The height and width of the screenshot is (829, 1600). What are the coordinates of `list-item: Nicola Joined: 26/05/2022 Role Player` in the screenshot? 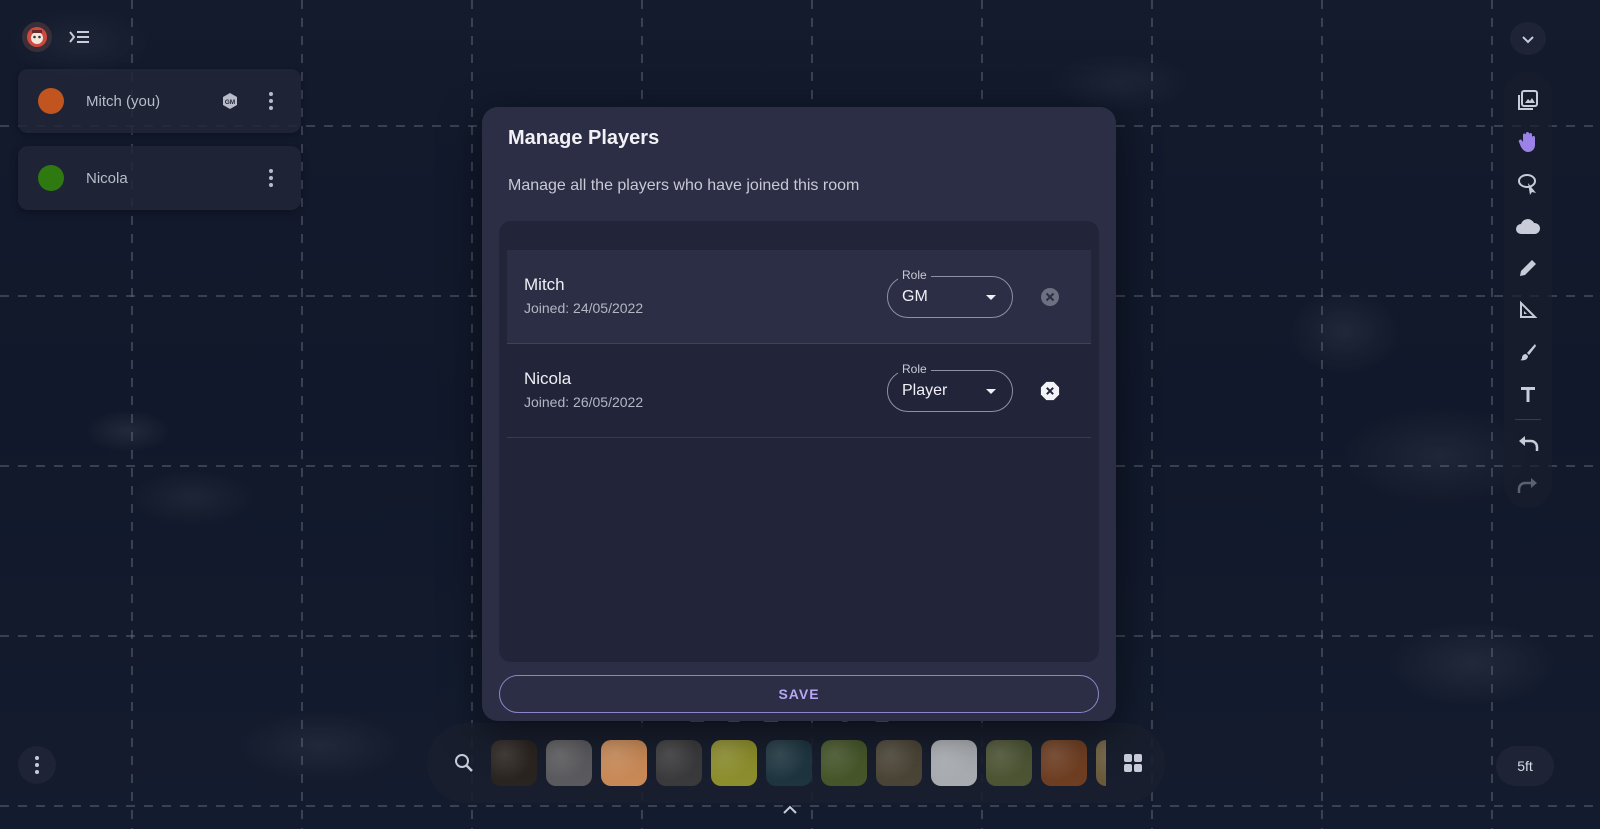 It's located at (799, 391).